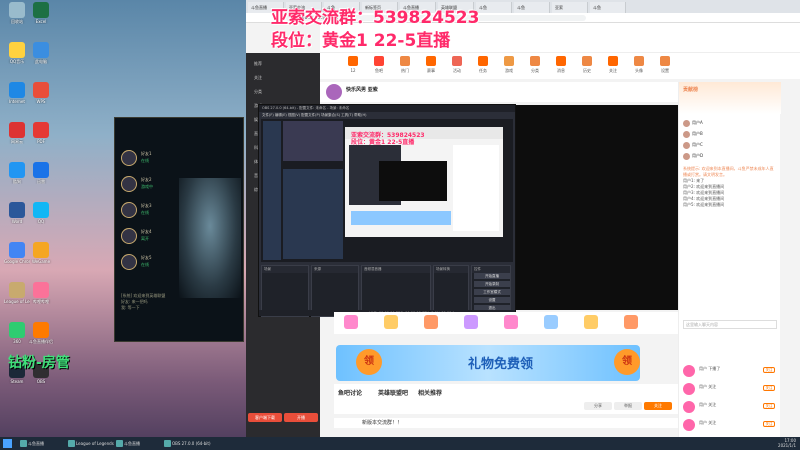 This screenshot has width=800, height=450. Describe the element at coordinates (369, 362) in the screenshot. I see `ling-badge-left: 领` at that location.